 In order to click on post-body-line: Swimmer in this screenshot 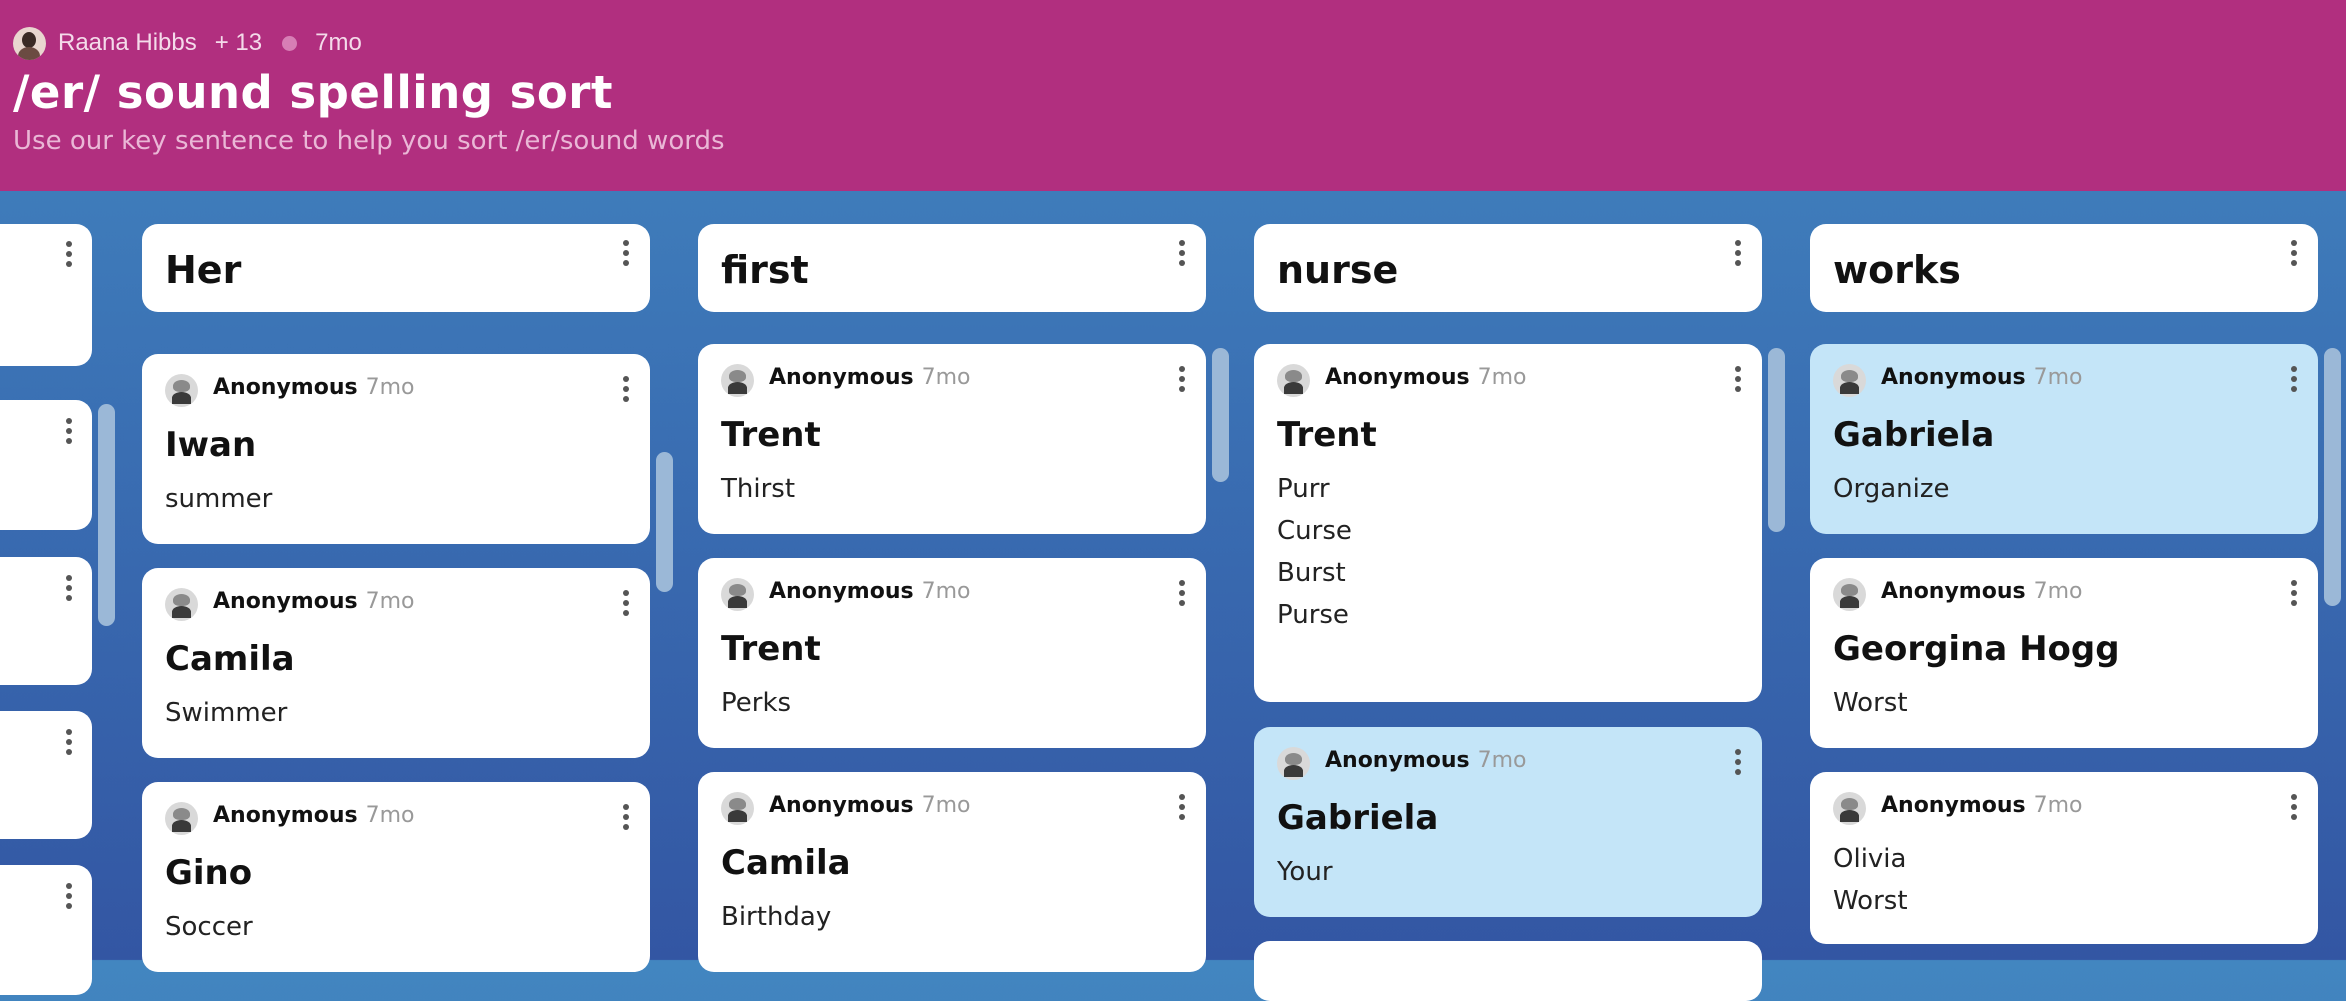, I will do `click(226, 713)`.